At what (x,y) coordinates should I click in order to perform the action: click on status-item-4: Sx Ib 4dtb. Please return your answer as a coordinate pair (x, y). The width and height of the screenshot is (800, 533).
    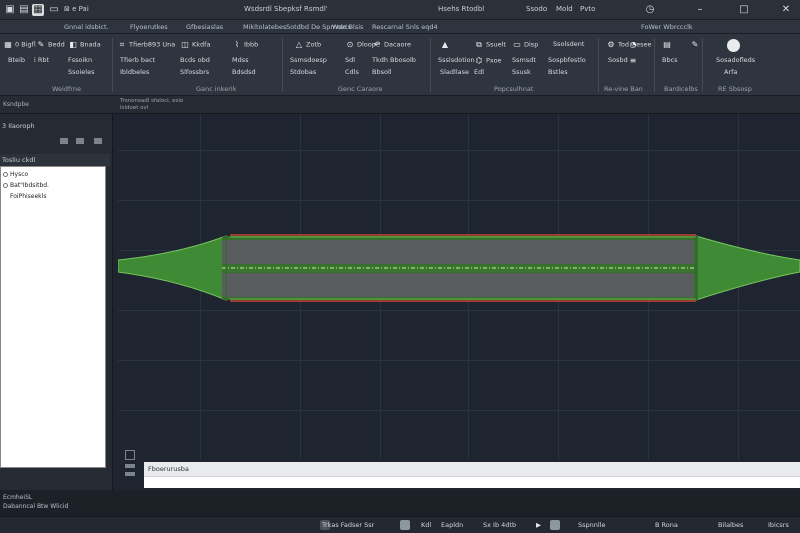
    Looking at the image, I should click on (499, 525).